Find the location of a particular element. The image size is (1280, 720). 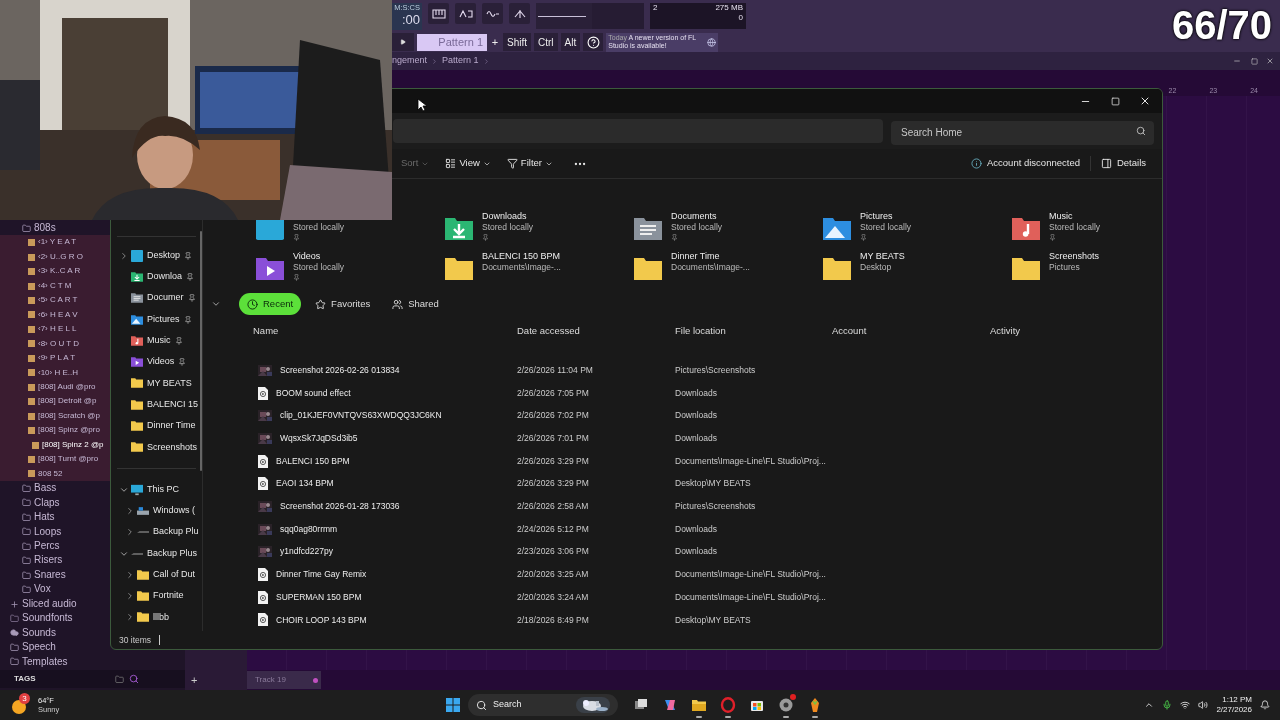

search-icon is located at coordinates (134, 679).